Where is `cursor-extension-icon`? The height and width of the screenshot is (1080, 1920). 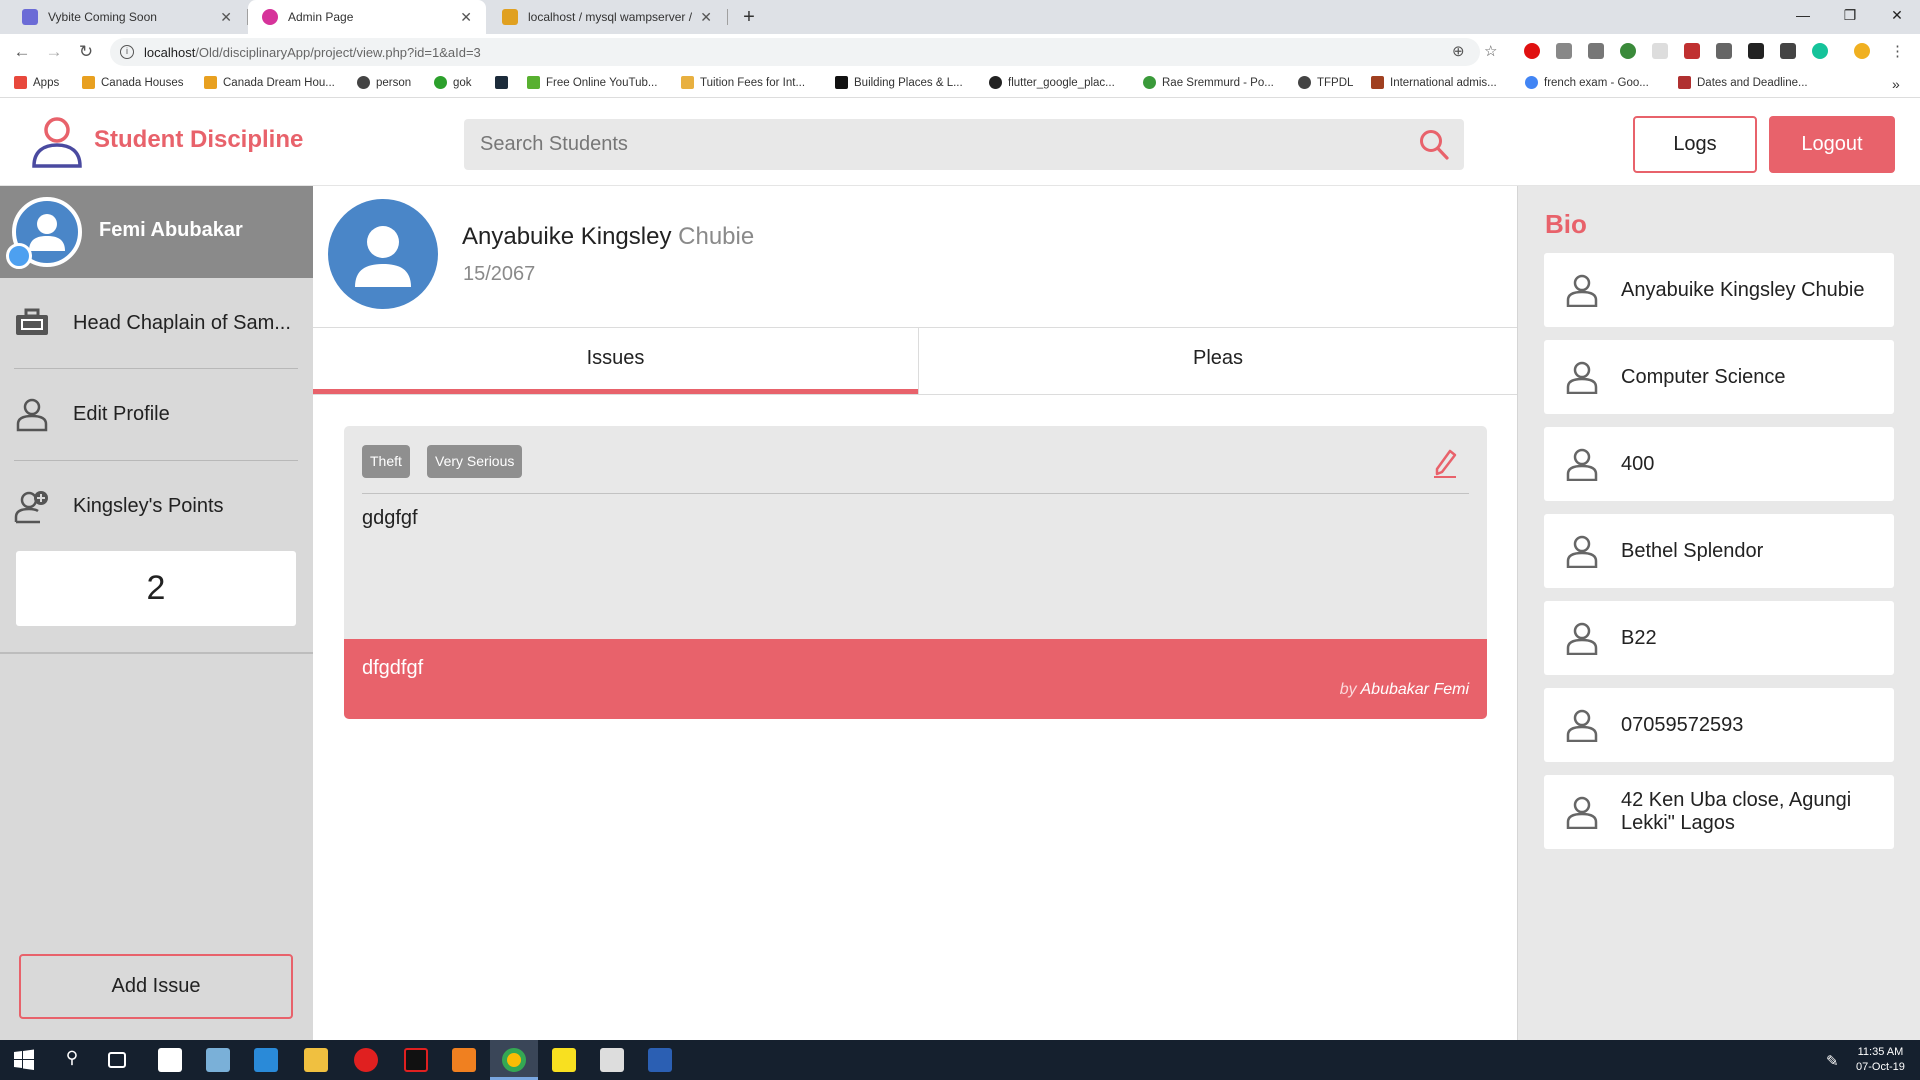
cursor-extension-icon is located at coordinates (1756, 51).